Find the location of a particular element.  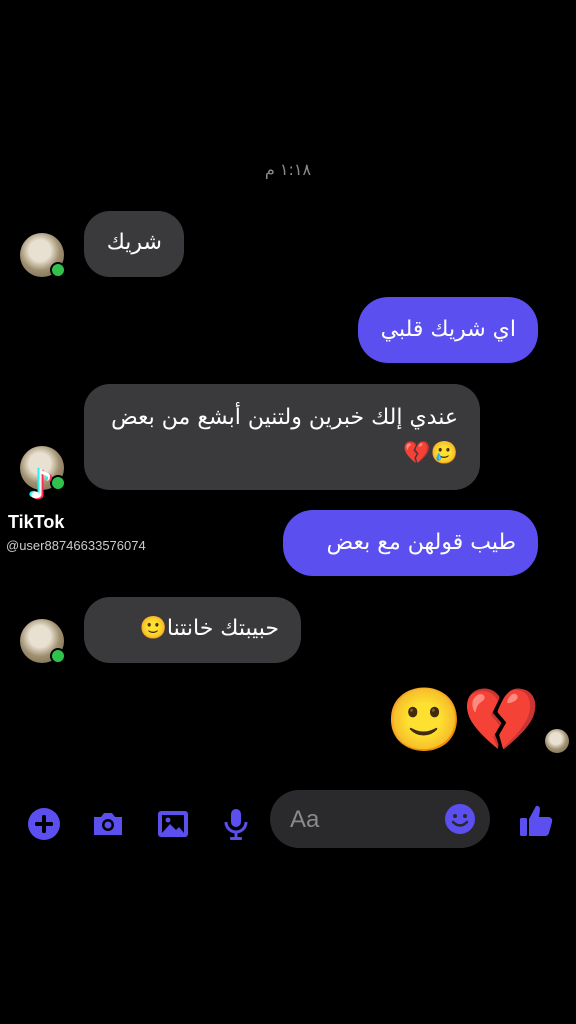

message-composer is located at coordinates (380, 819).